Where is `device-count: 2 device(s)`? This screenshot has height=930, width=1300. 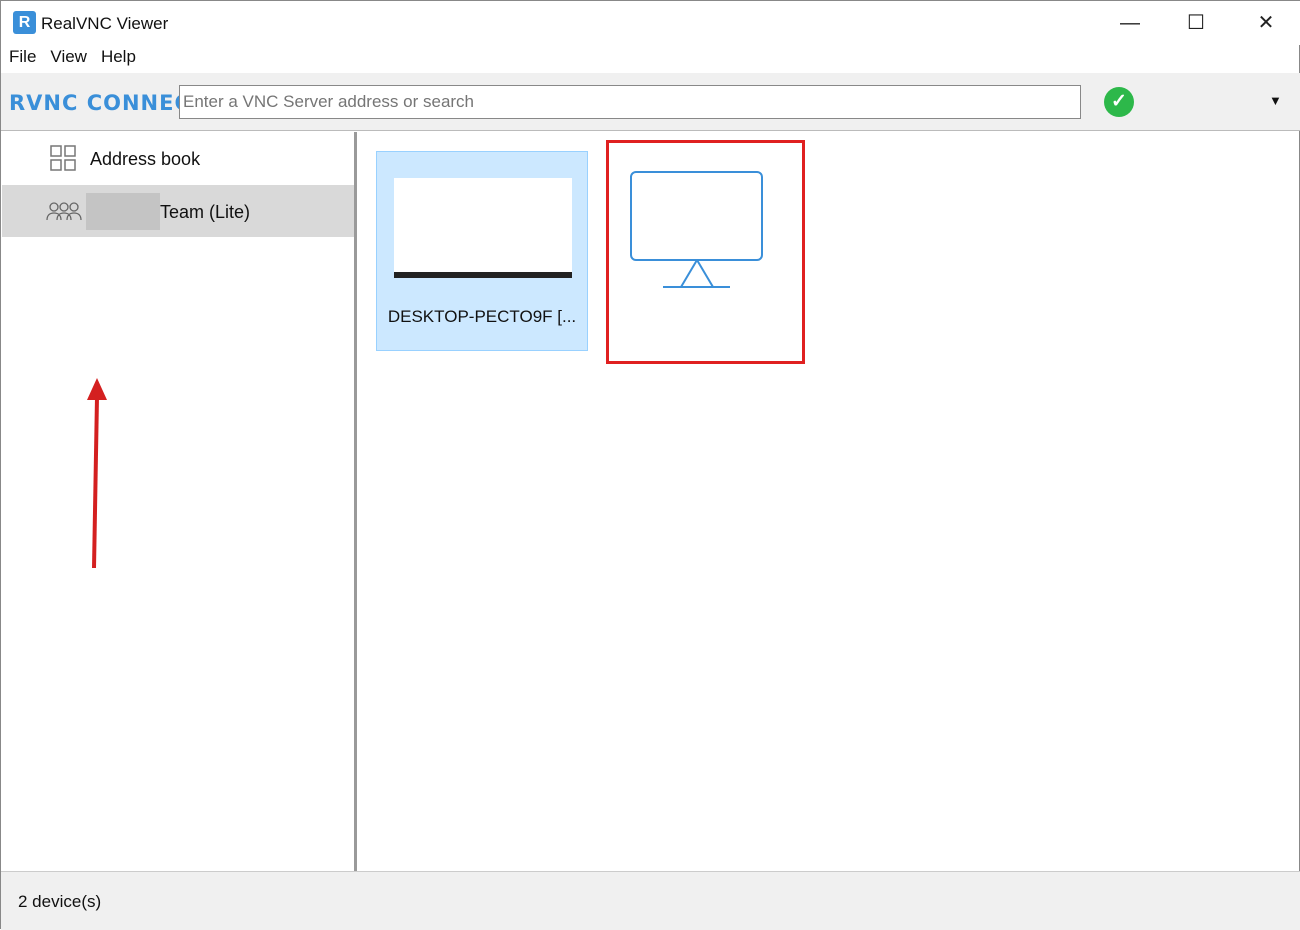 device-count: 2 device(s) is located at coordinates (60, 901).